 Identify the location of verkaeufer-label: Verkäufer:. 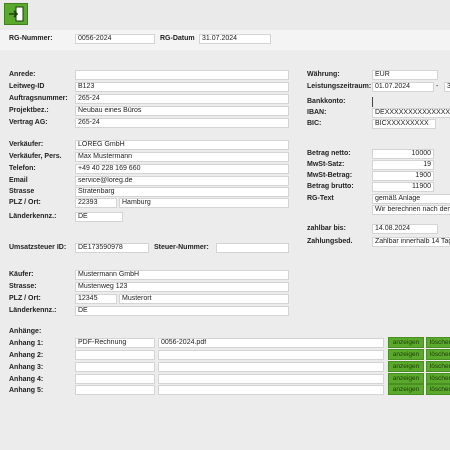
(26, 144).